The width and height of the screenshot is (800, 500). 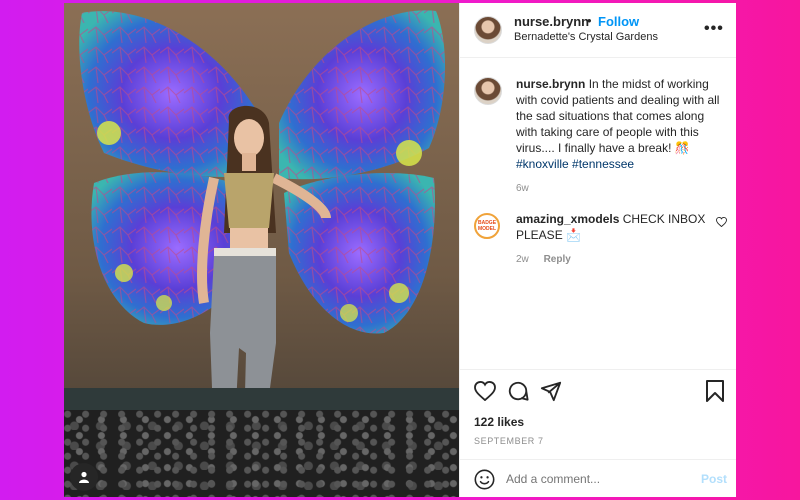 I want to click on post-date: SEPTEMBER 7, so click(x=509, y=441).